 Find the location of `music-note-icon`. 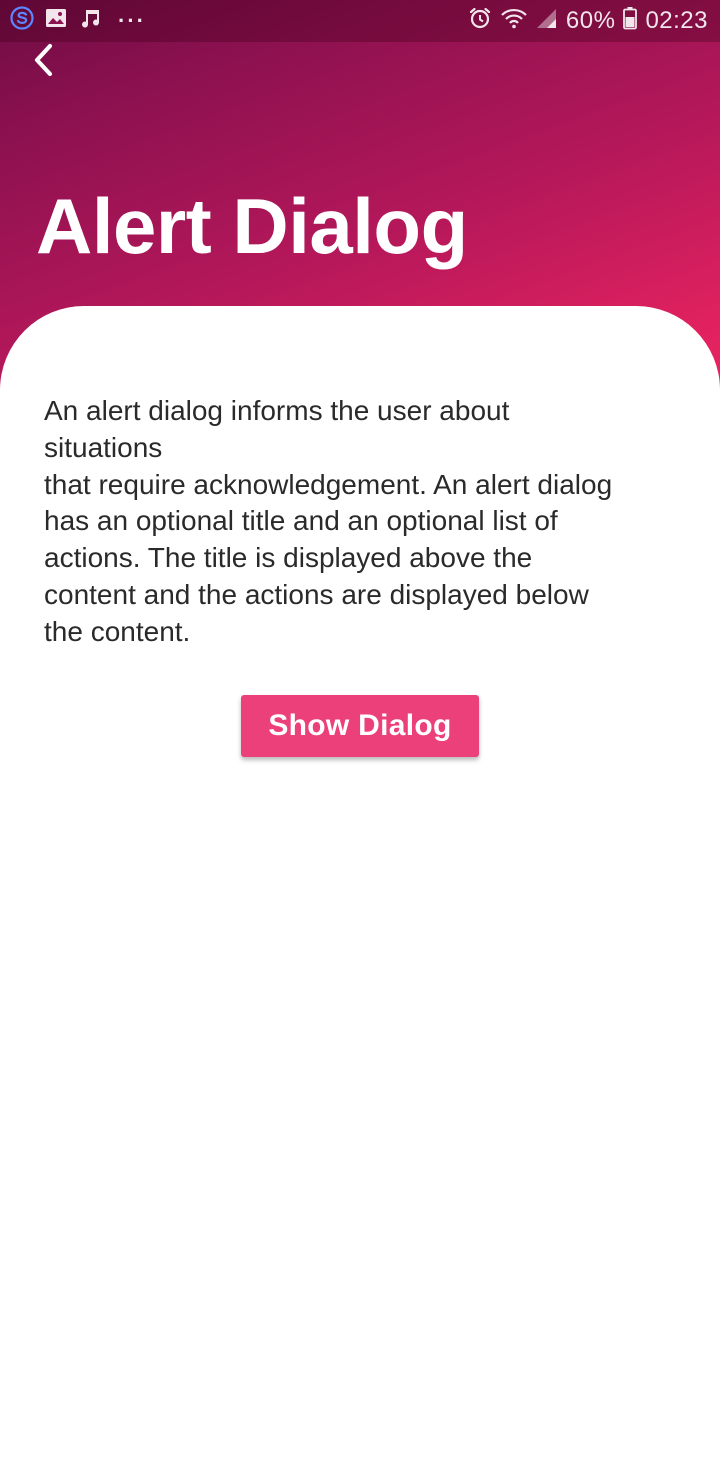

music-note-icon is located at coordinates (90, 21).